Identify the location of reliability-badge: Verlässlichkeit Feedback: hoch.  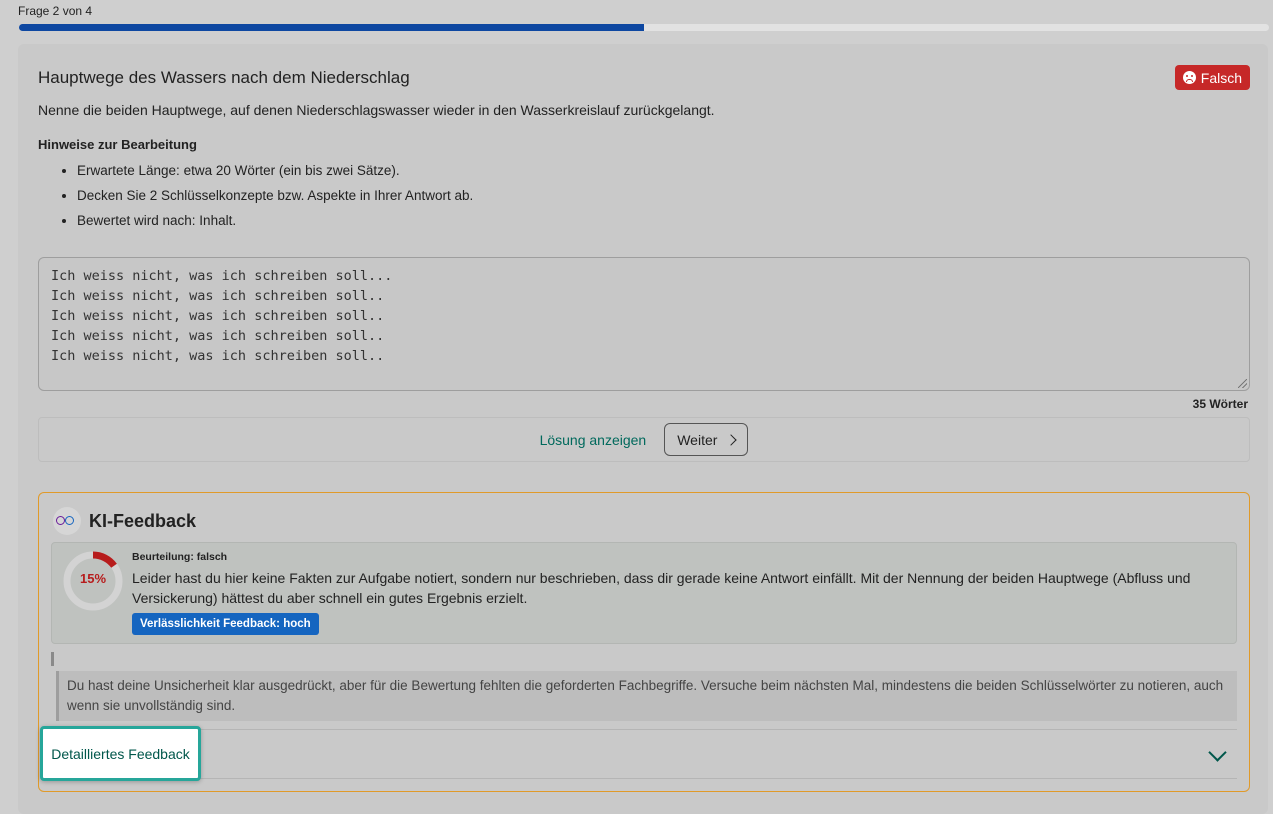
(225, 624).